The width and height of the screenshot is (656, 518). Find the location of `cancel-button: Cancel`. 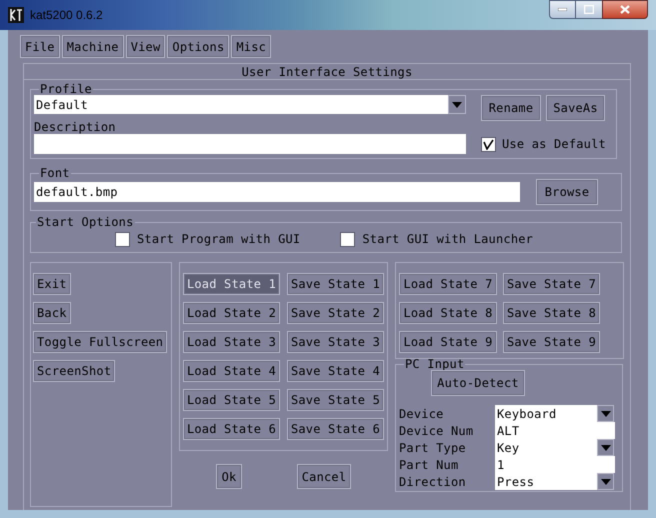

cancel-button: Cancel is located at coordinates (324, 476).